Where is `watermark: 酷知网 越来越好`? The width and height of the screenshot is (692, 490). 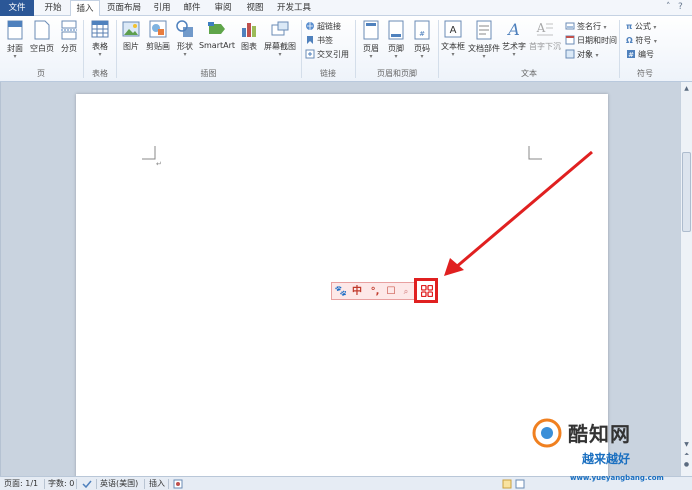 watermark: 酷知网 越来越好 is located at coordinates (602, 444).